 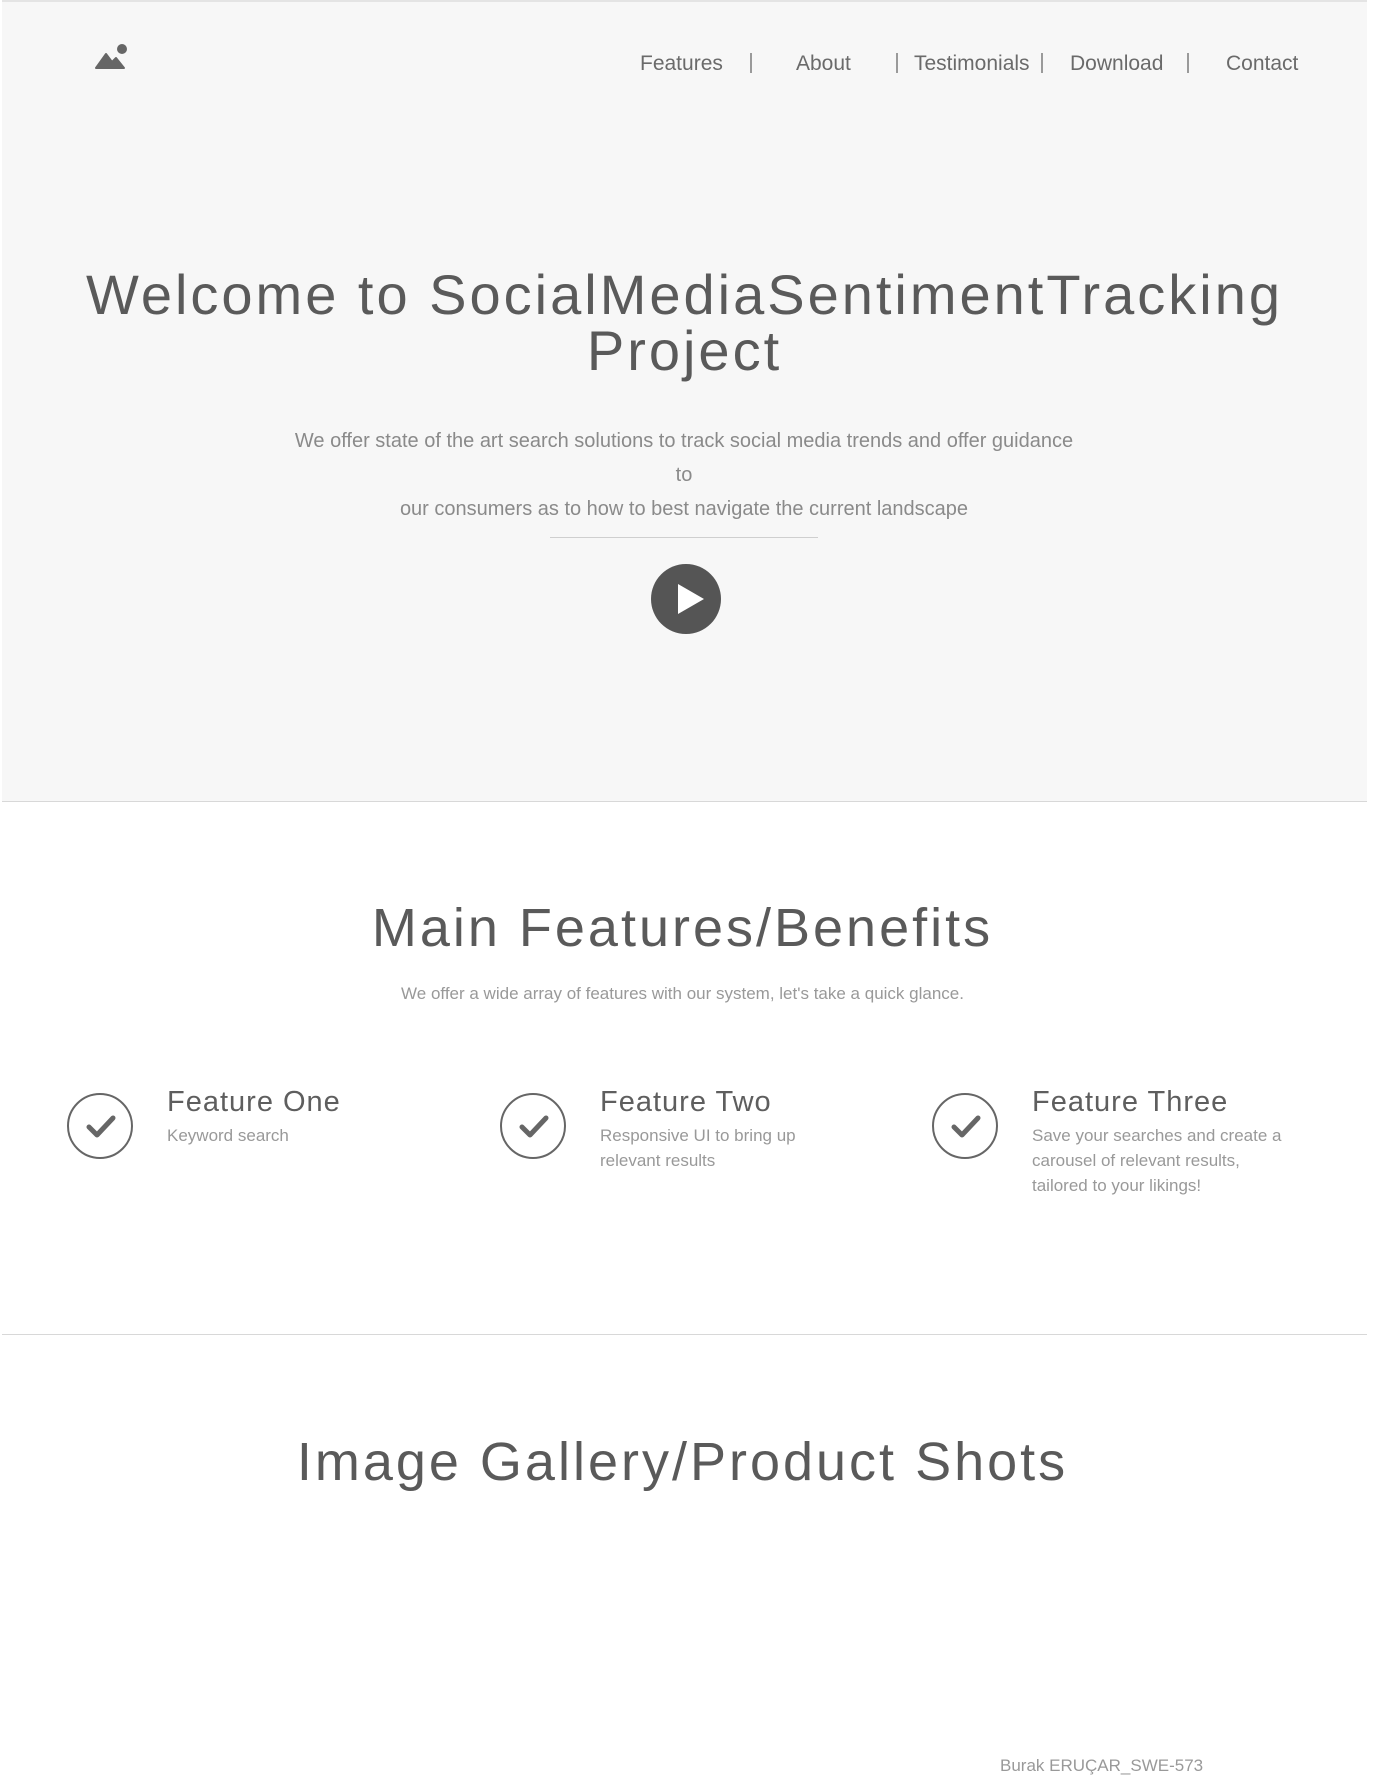 What do you see at coordinates (684, 1334) in the screenshot?
I see `section-divider` at bounding box center [684, 1334].